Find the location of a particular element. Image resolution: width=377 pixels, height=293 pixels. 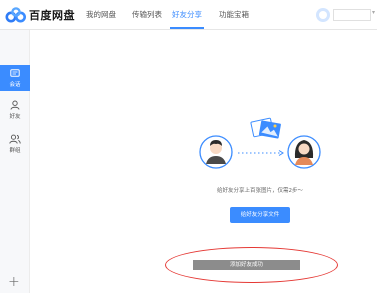

nav-friend-share: 好友分享 is located at coordinates (187, 14).